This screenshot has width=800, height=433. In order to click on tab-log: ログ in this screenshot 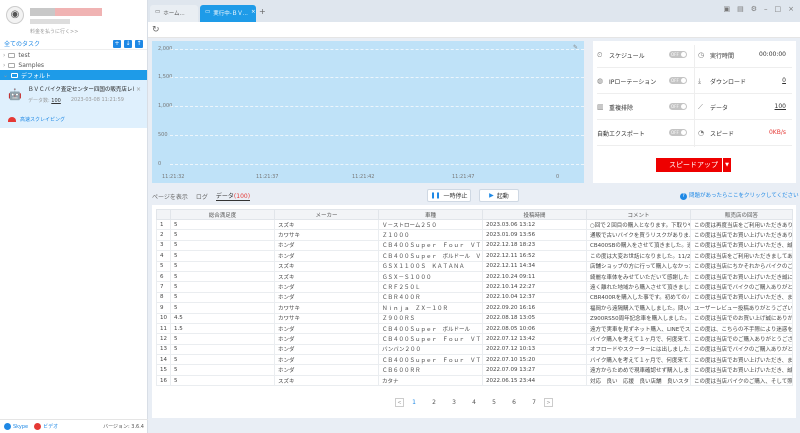, I will do `click(202, 196)`.